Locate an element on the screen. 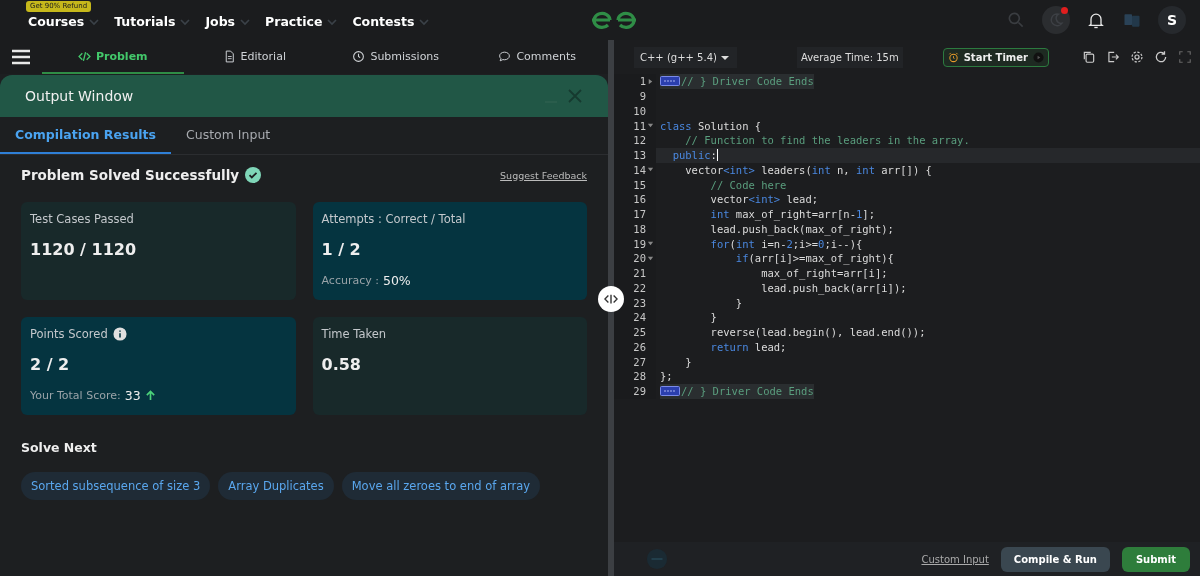  problem-link-chip: Move all zeroes to end of array is located at coordinates (441, 486).